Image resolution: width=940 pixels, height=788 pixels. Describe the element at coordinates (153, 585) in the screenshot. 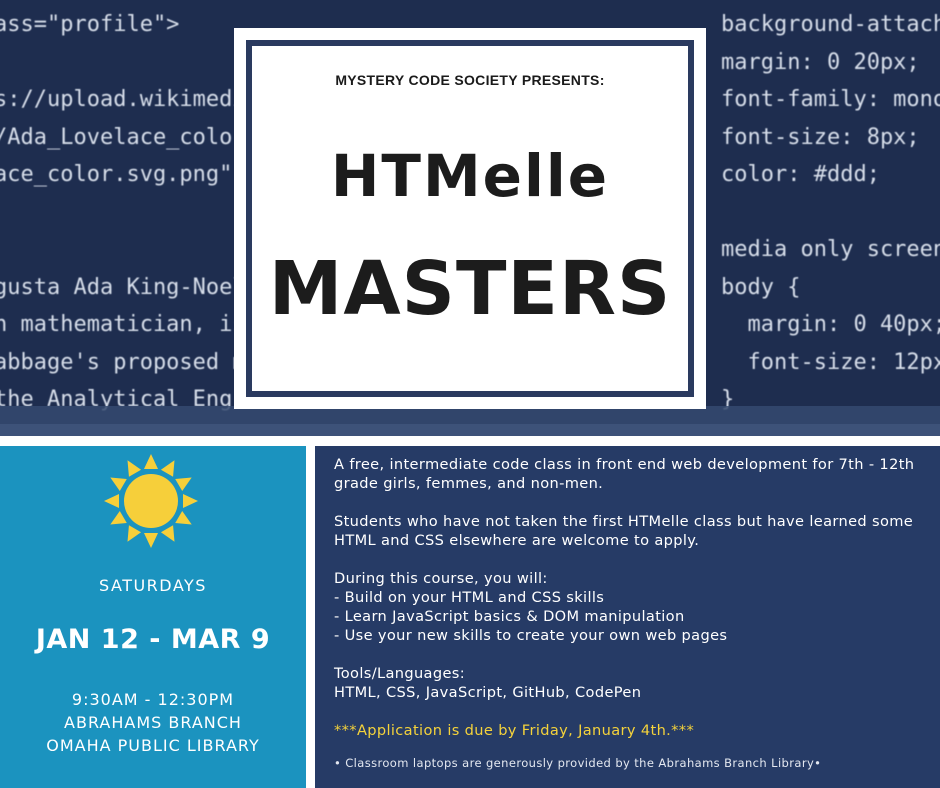

I see `schedule-day: SATURDAYS` at that location.